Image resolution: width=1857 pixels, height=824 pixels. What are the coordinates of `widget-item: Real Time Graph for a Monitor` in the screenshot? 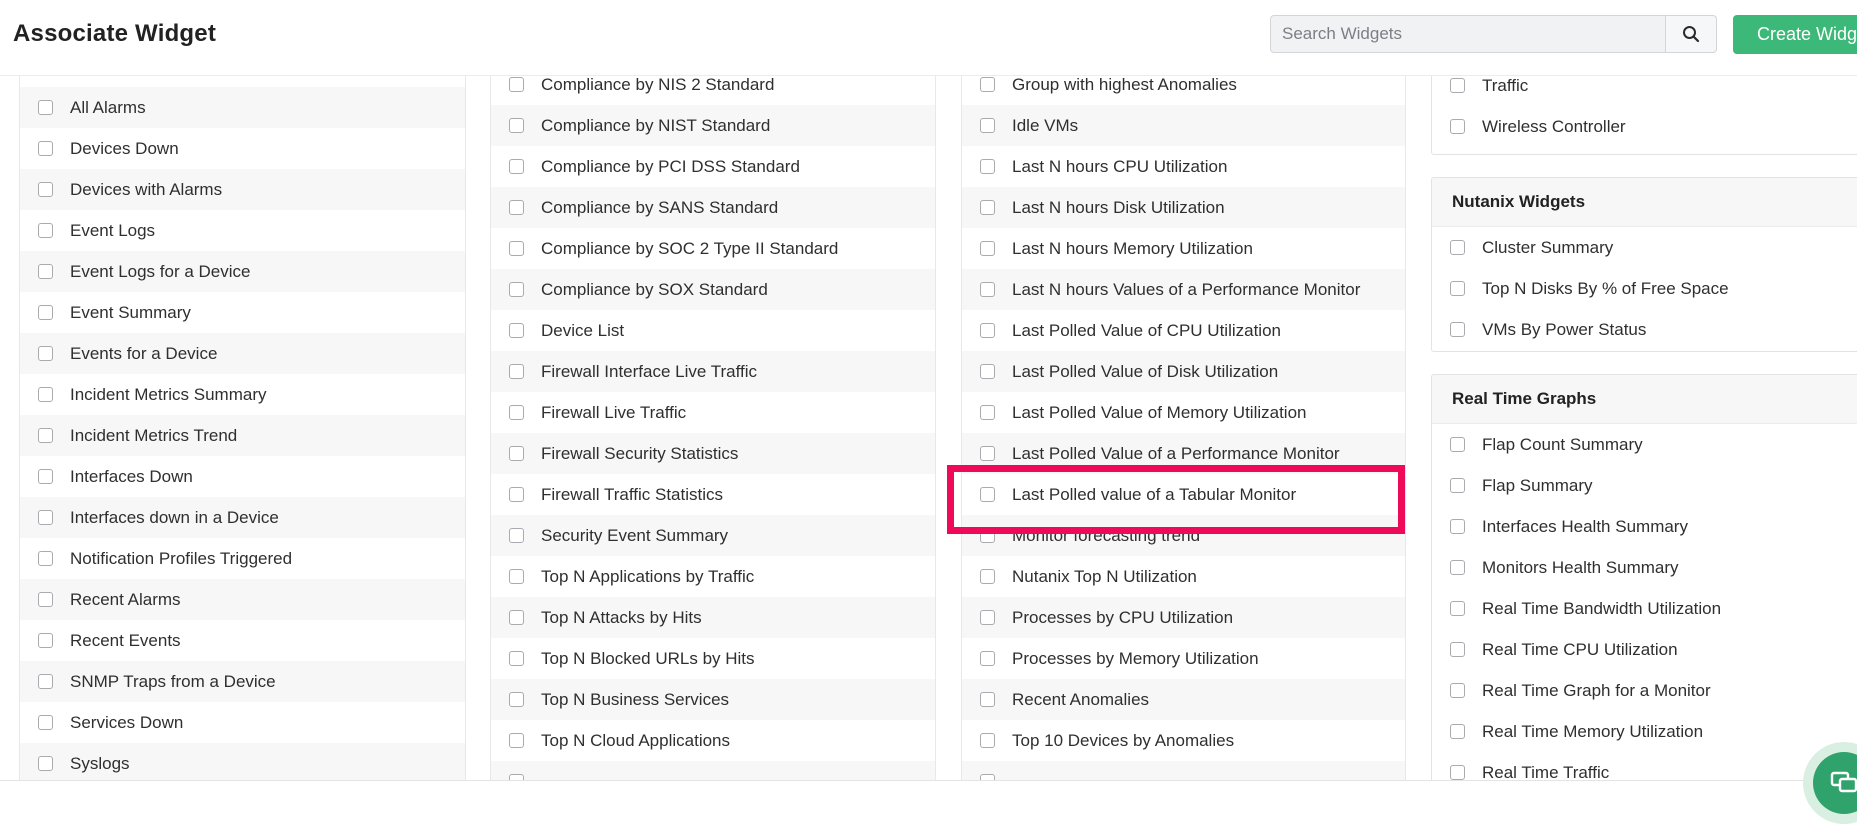 It's located at (1644, 690).